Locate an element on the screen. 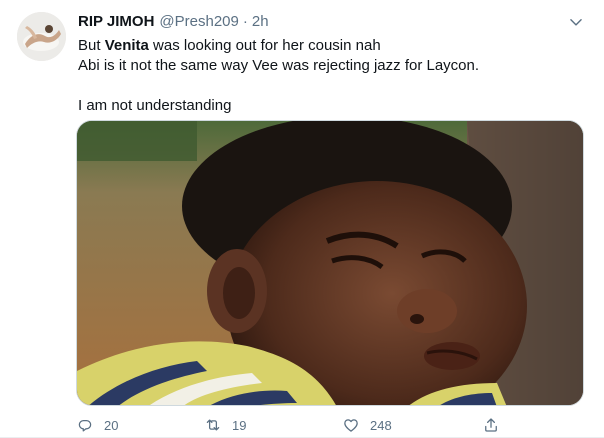 The width and height of the screenshot is (604, 438). avatar is located at coordinates (41, 36).